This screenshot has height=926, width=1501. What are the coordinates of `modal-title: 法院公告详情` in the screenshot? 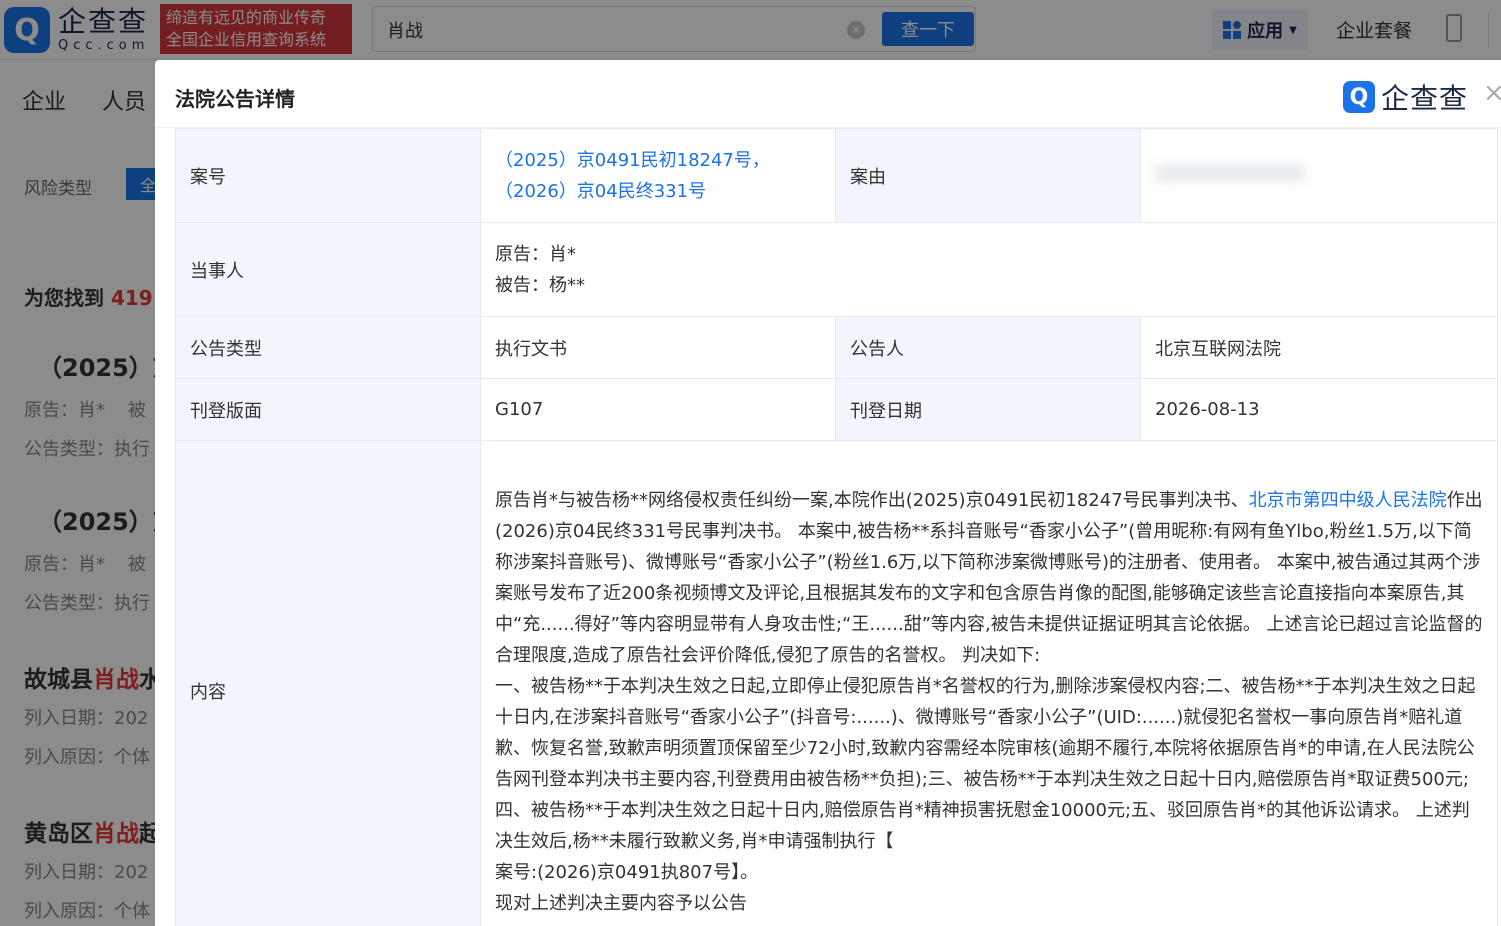 It's located at (235, 99).